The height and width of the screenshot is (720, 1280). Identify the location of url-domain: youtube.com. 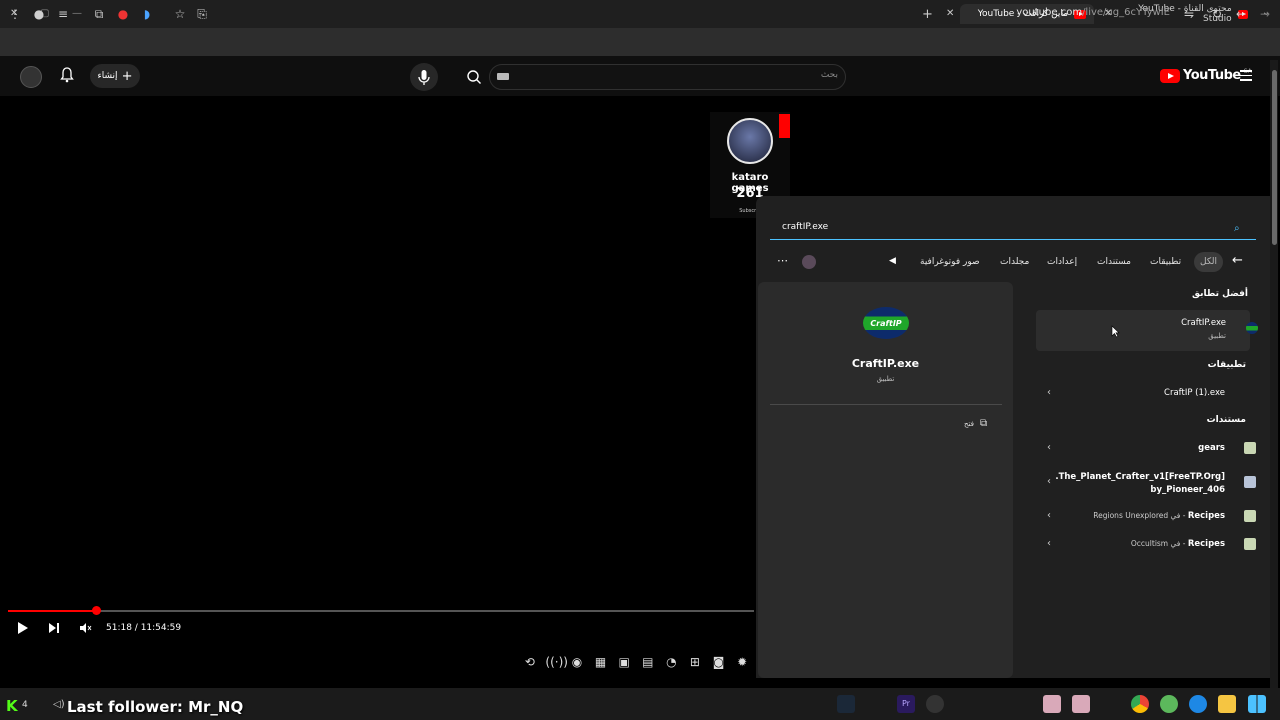
(1049, 12).